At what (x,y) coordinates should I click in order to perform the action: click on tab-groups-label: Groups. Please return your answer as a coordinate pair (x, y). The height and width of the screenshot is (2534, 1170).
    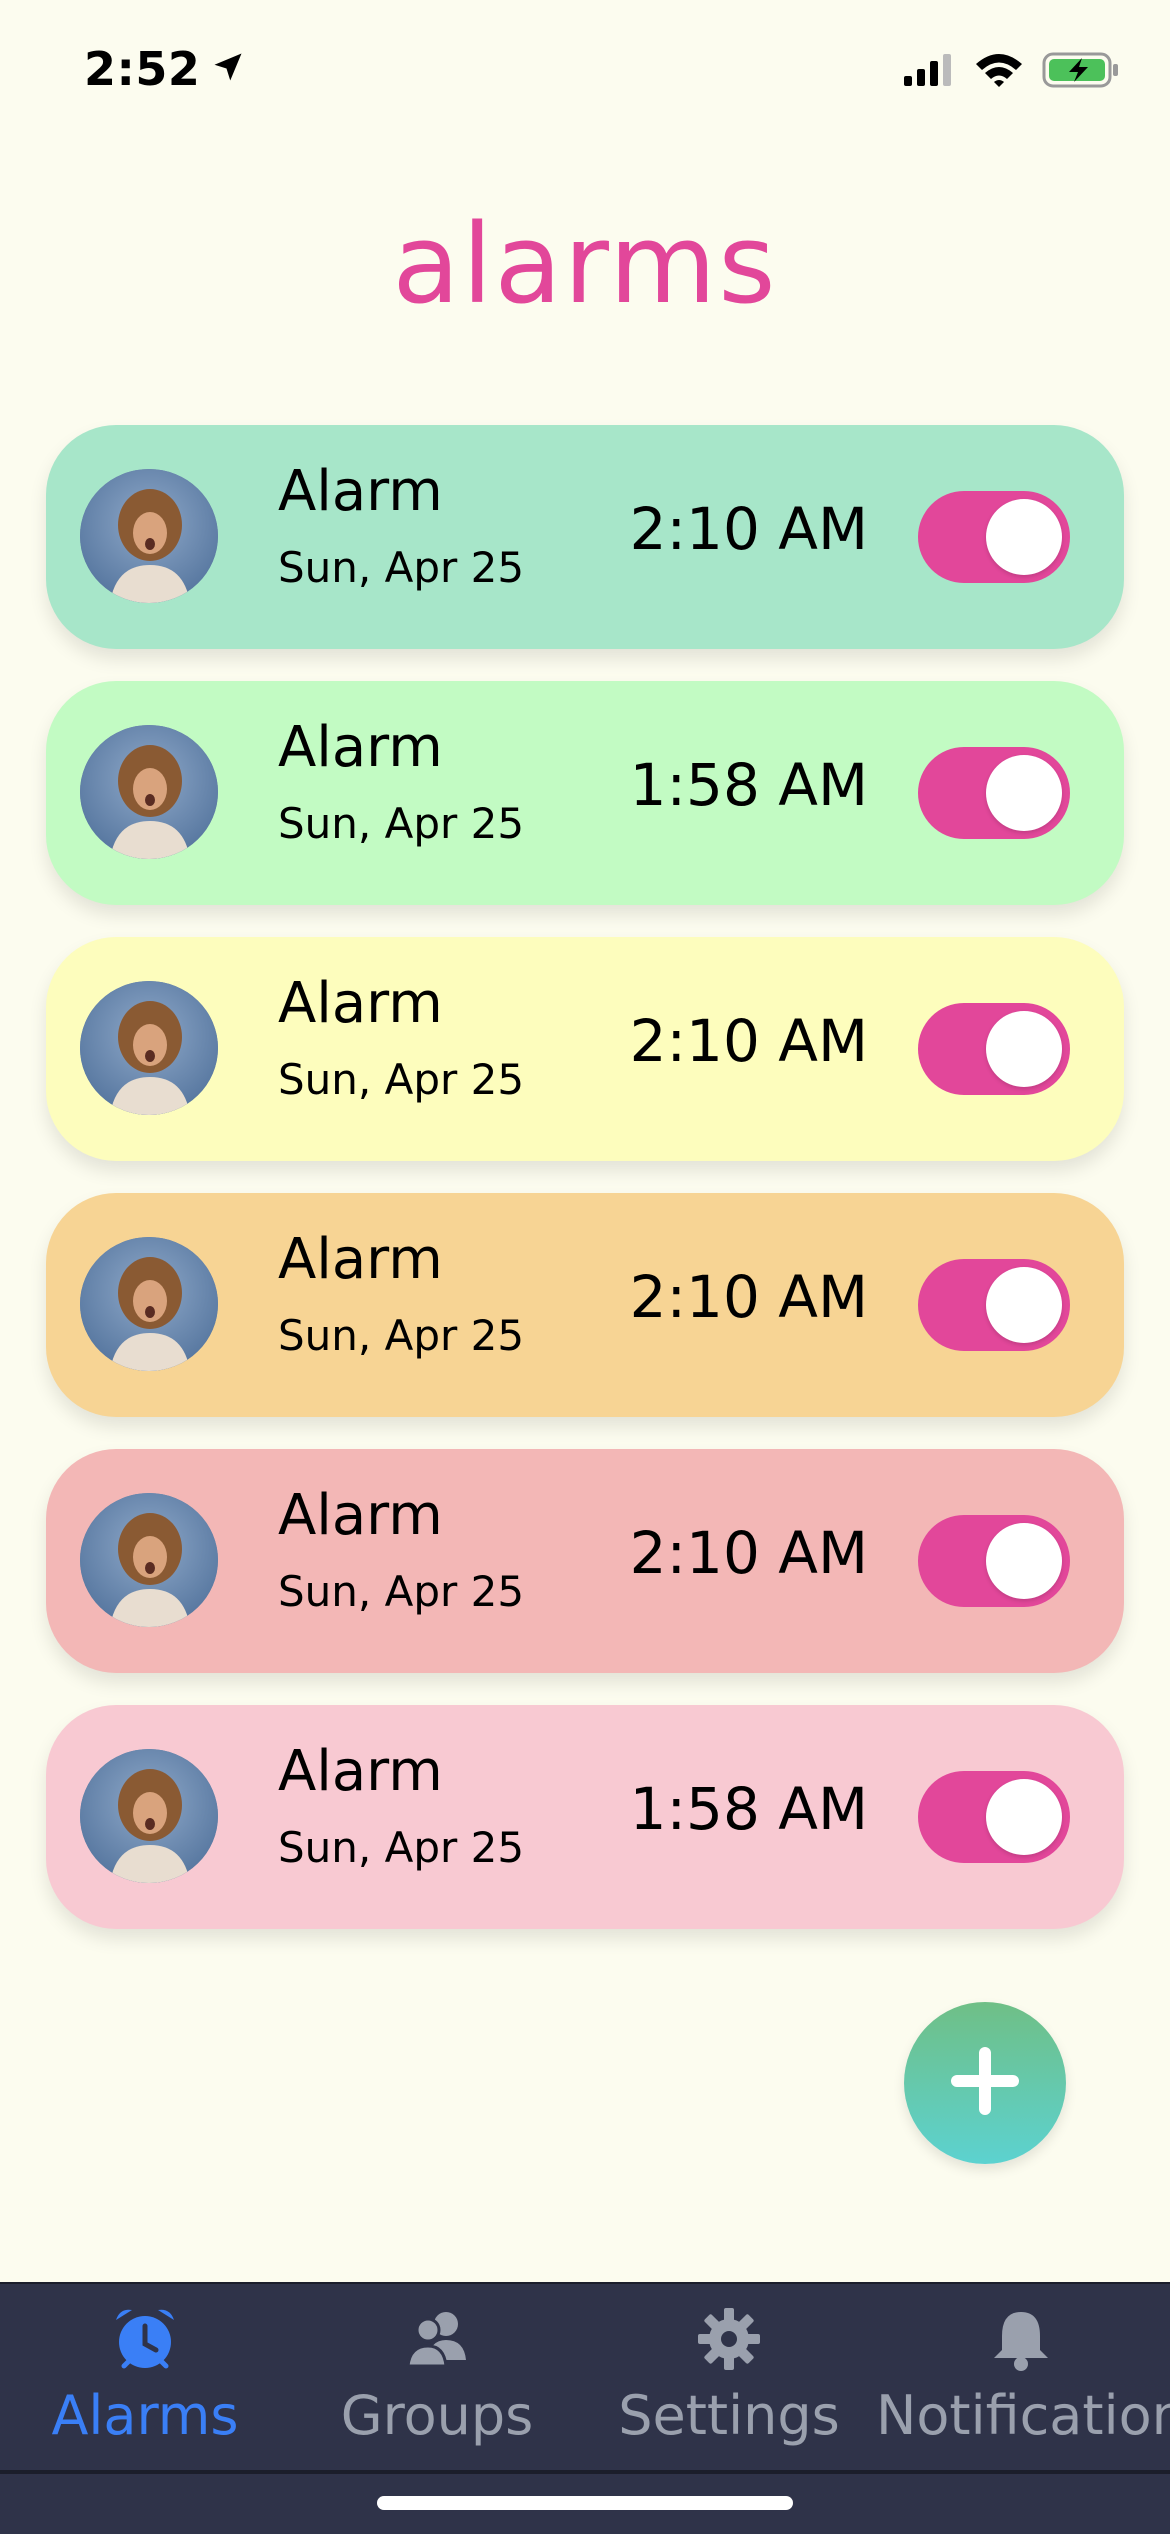
    Looking at the image, I should click on (437, 2415).